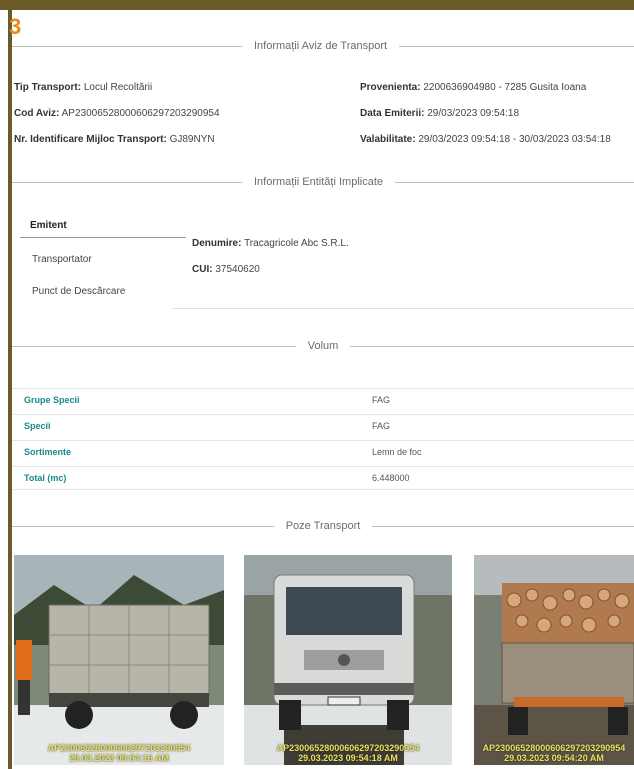 This screenshot has height=769, width=634. Describe the element at coordinates (323, 425) in the screenshot. I see `volum-row: Specii FAG` at that location.